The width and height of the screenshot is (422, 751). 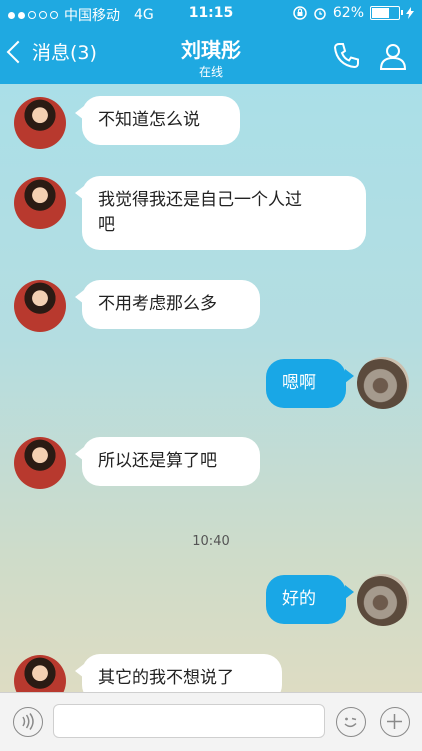 I want to click on battery-percent: 62%, so click(x=348, y=13).